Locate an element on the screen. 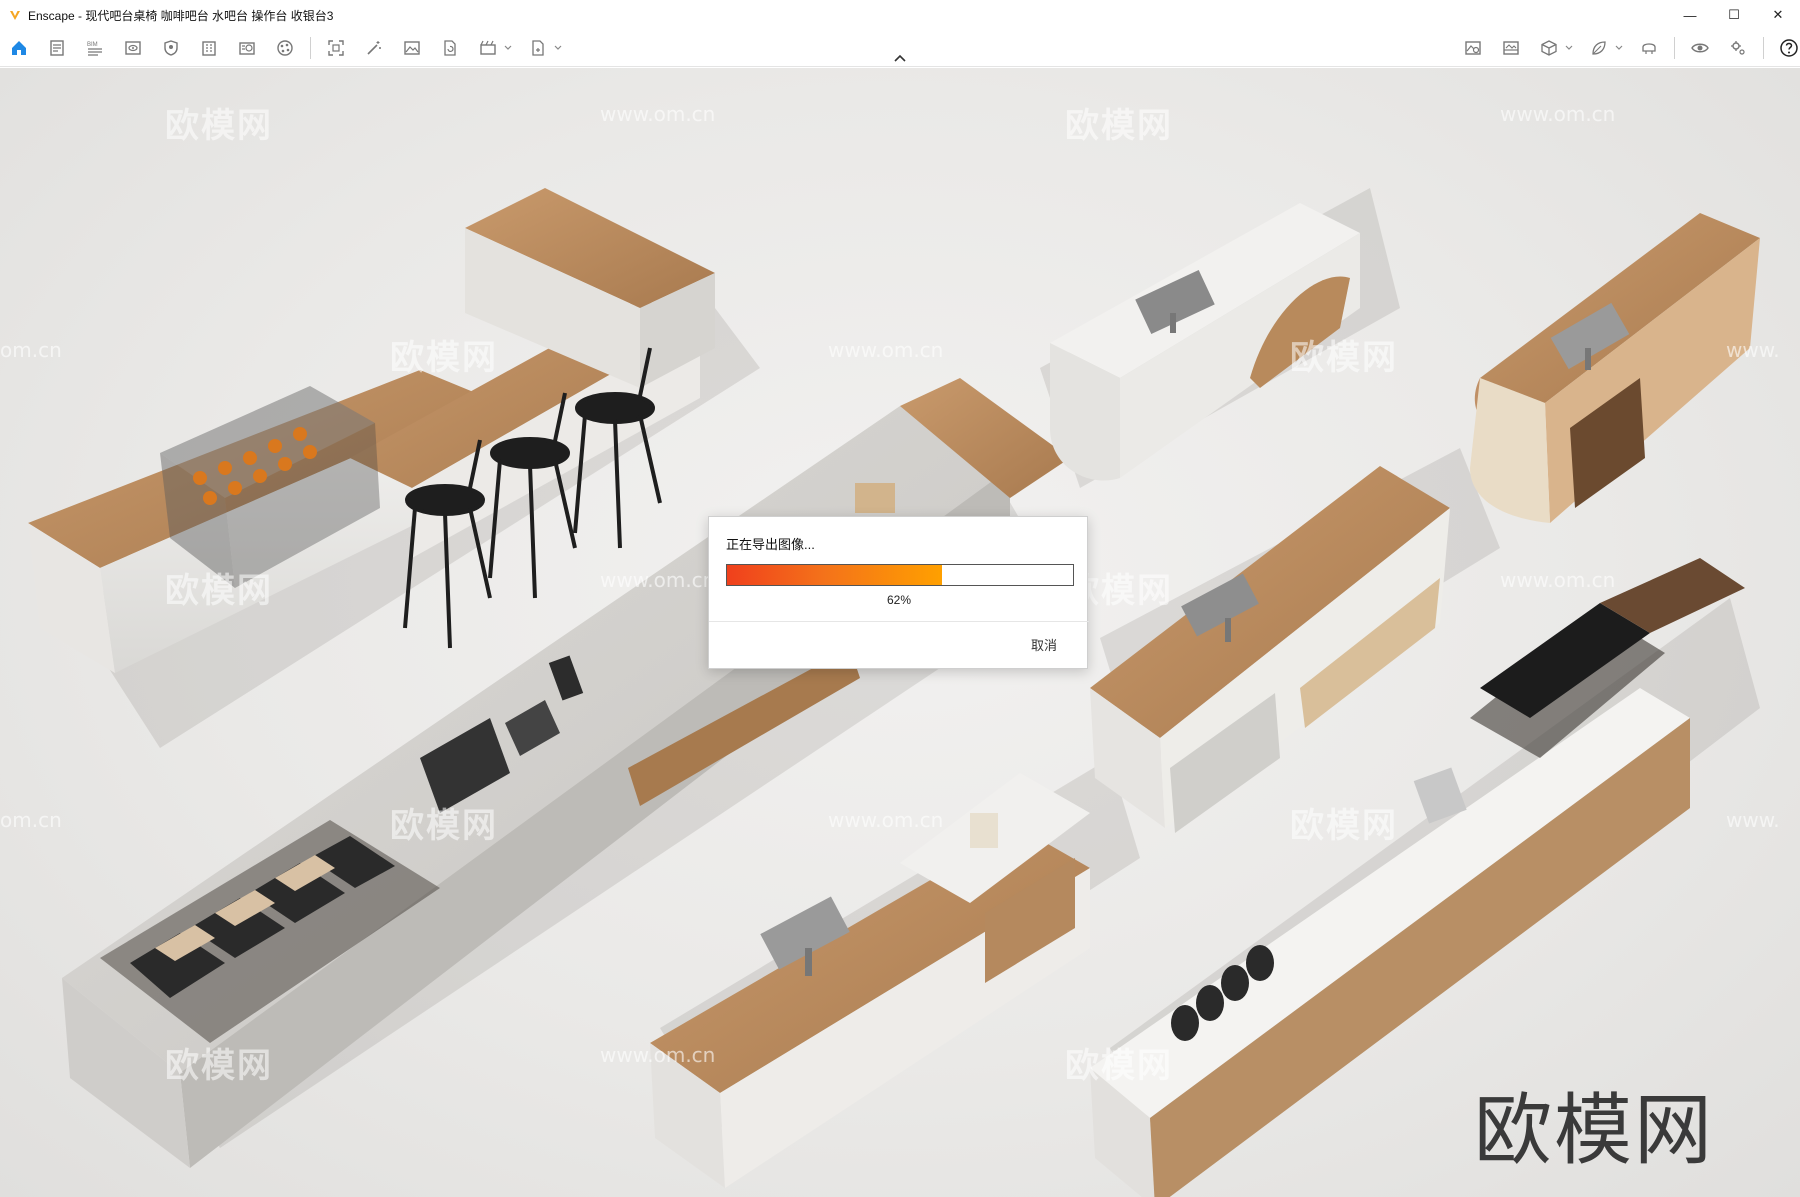 This screenshot has height=1197, width=1800. eye-button is located at coordinates (1700, 48).